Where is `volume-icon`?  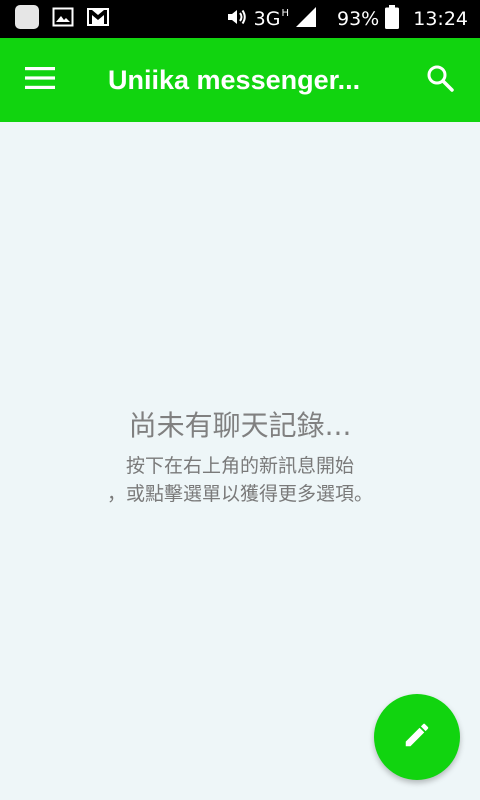
volume-icon is located at coordinates (237, 19).